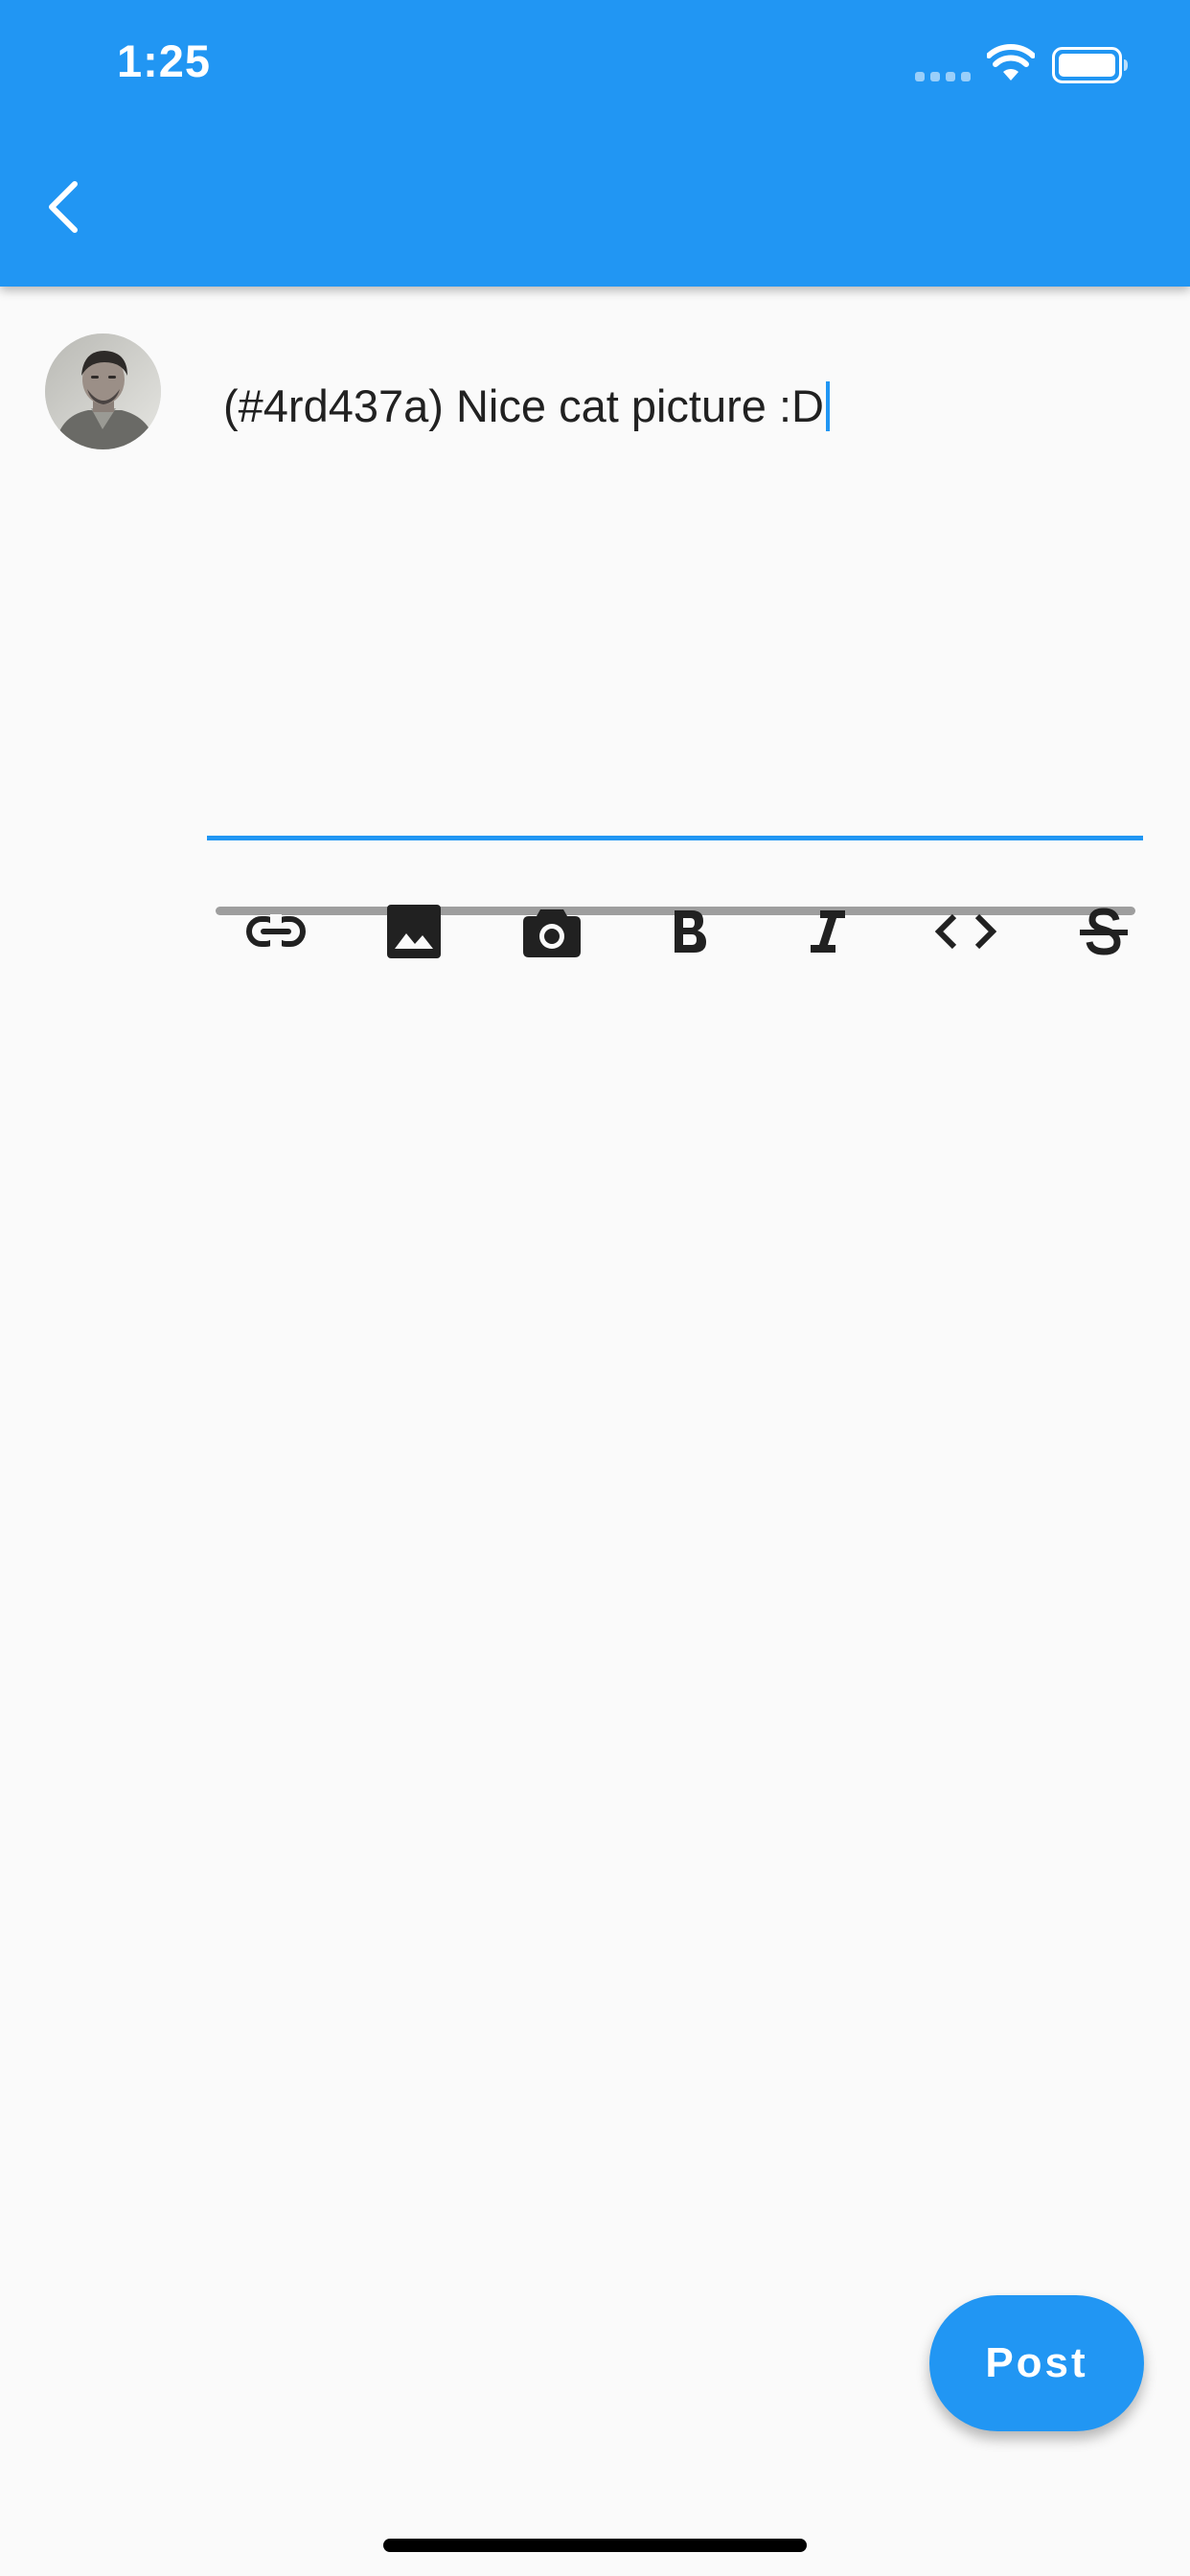  I want to click on formatting-toolbar, so click(686, 931).